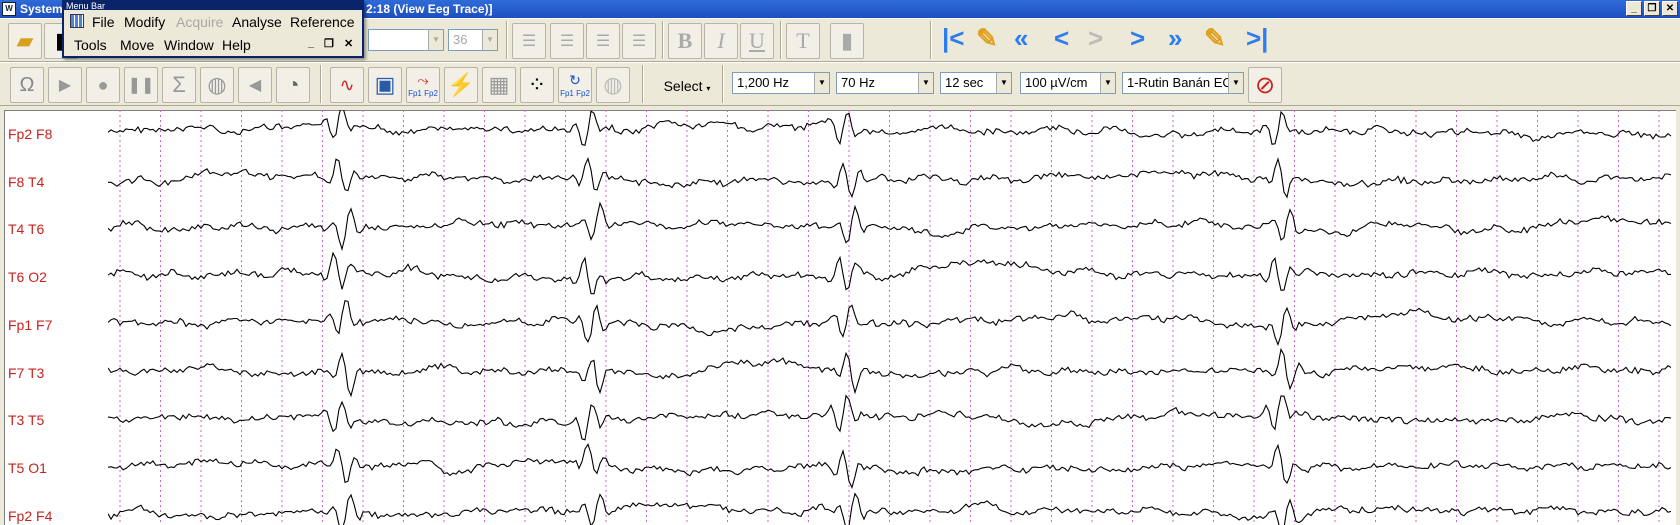 This screenshot has height=525, width=1680. What do you see at coordinates (639, 41) in the screenshot?
I see `justify-icon: ☰` at bounding box center [639, 41].